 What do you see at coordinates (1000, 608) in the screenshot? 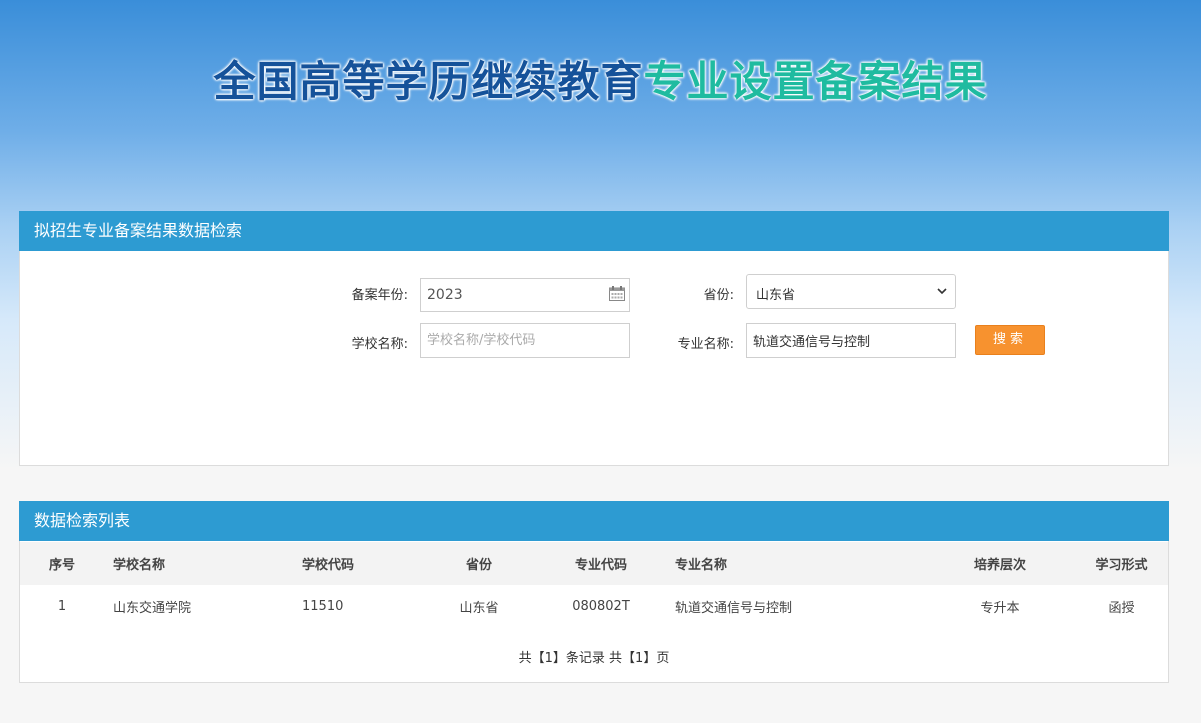
I see `cell-level: 专升本` at bounding box center [1000, 608].